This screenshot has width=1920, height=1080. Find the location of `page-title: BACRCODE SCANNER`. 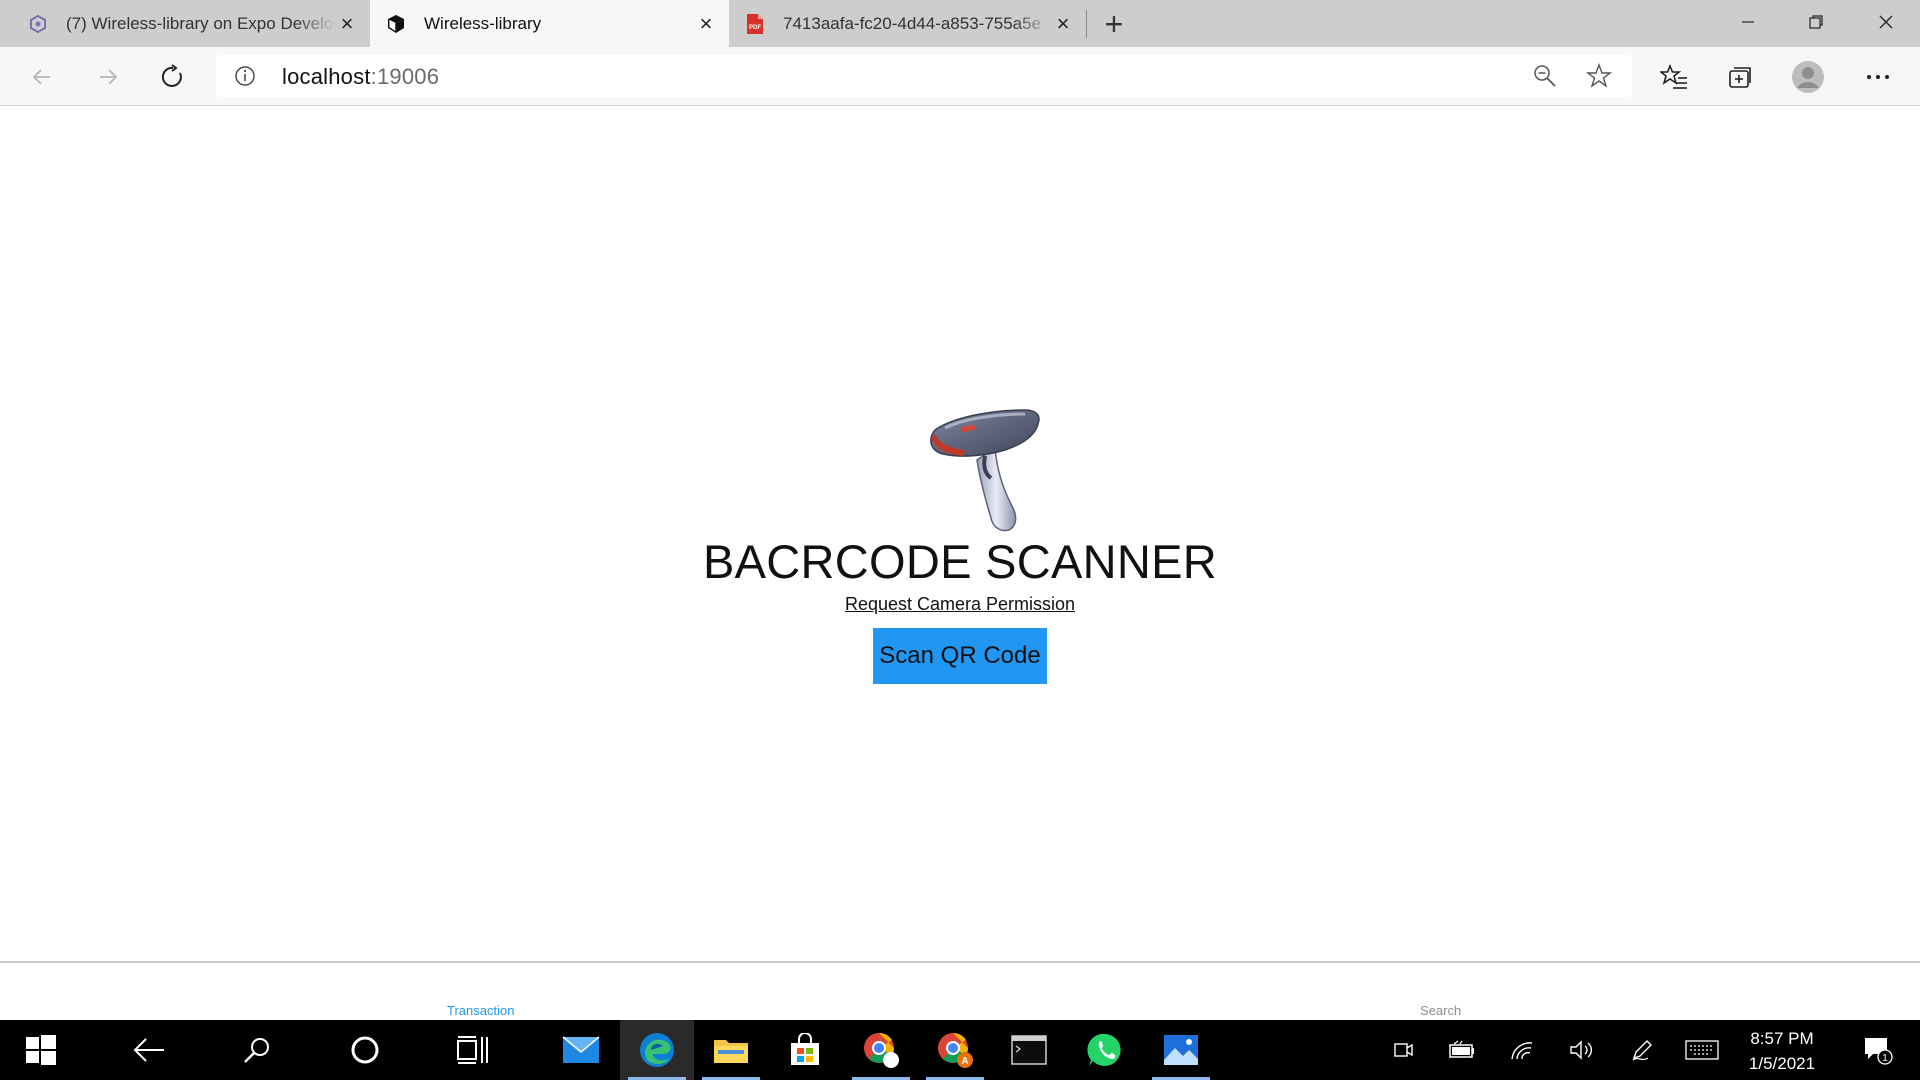

page-title: BACRCODE SCANNER is located at coordinates (960, 561).